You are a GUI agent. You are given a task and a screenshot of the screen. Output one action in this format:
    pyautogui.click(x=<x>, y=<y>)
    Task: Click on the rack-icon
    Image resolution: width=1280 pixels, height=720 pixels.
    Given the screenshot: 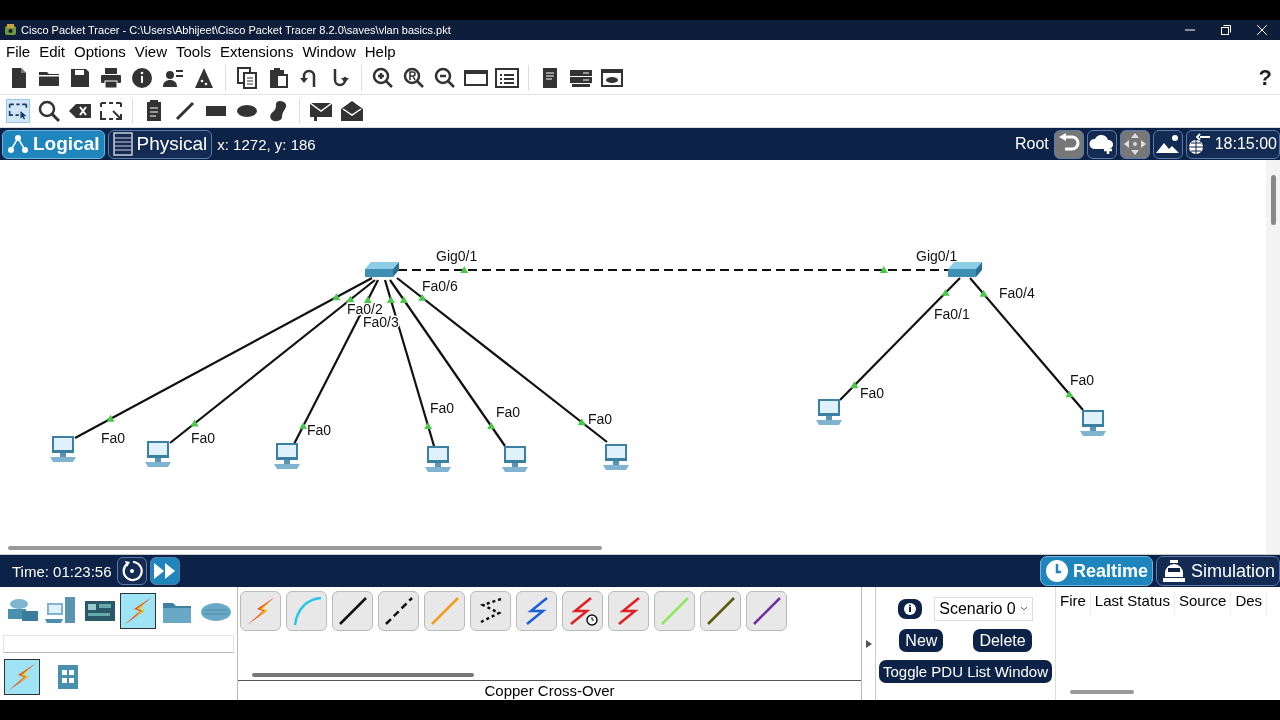 What is the action you would take?
    pyautogui.click(x=122, y=144)
    